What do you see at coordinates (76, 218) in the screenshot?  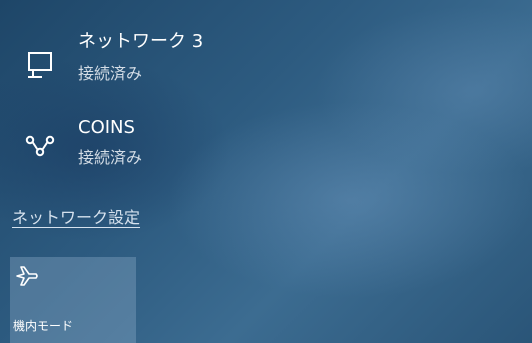 I see `network-settings-link: ネットワーク設定` at bounding box center [76, 218].